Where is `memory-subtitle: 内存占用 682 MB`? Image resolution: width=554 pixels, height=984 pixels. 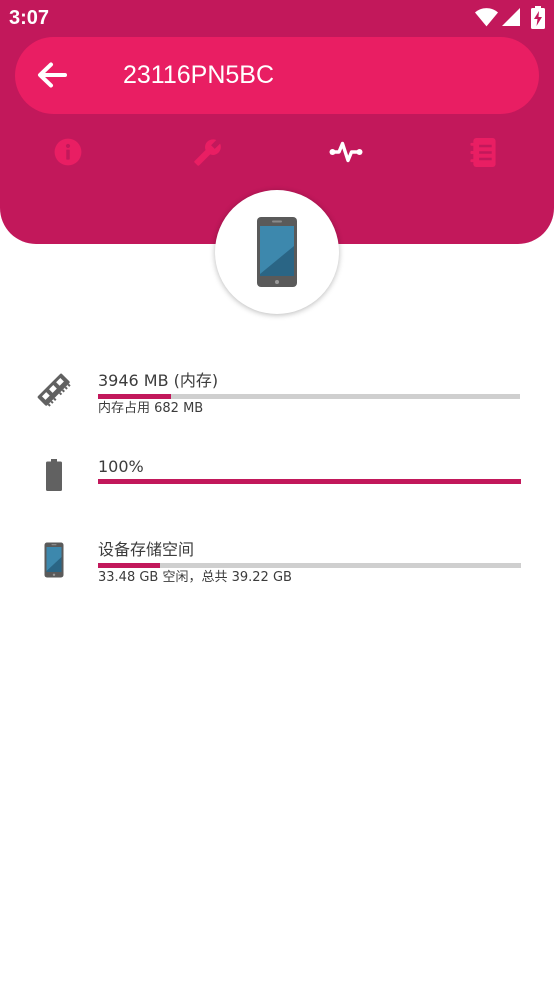 memory-subtitle: 内存占用 682 MB is located at coordinates (151, 408).